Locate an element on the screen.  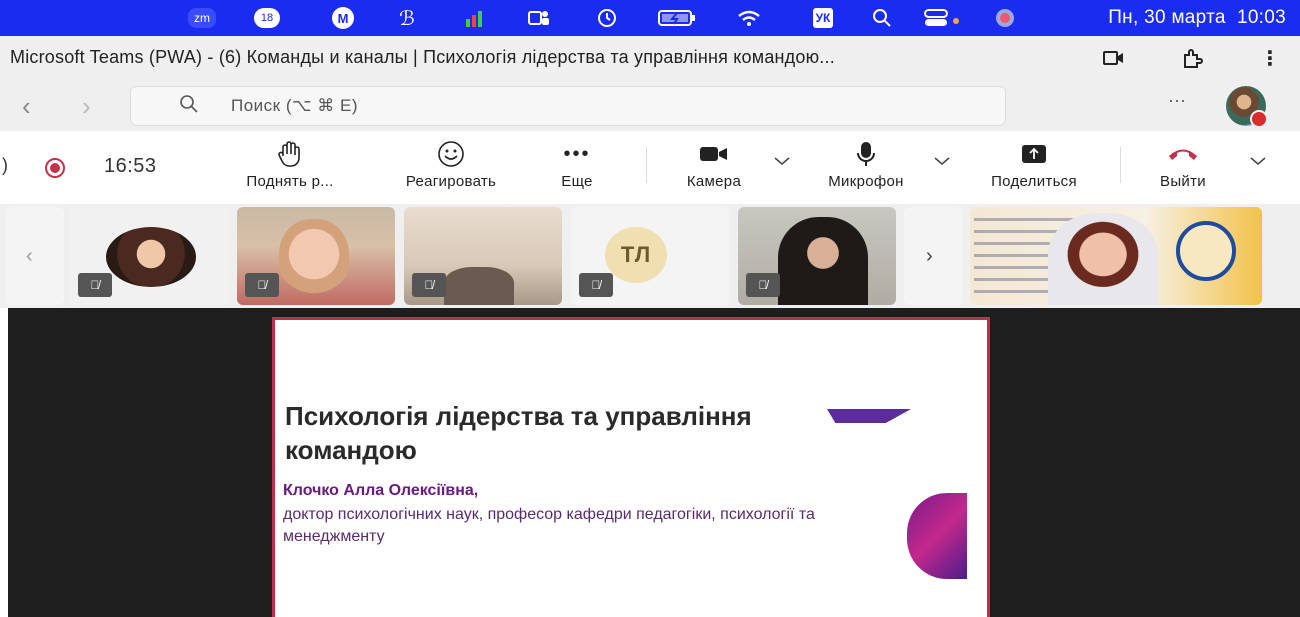
stage-edge is located at coordinates (4, 462).